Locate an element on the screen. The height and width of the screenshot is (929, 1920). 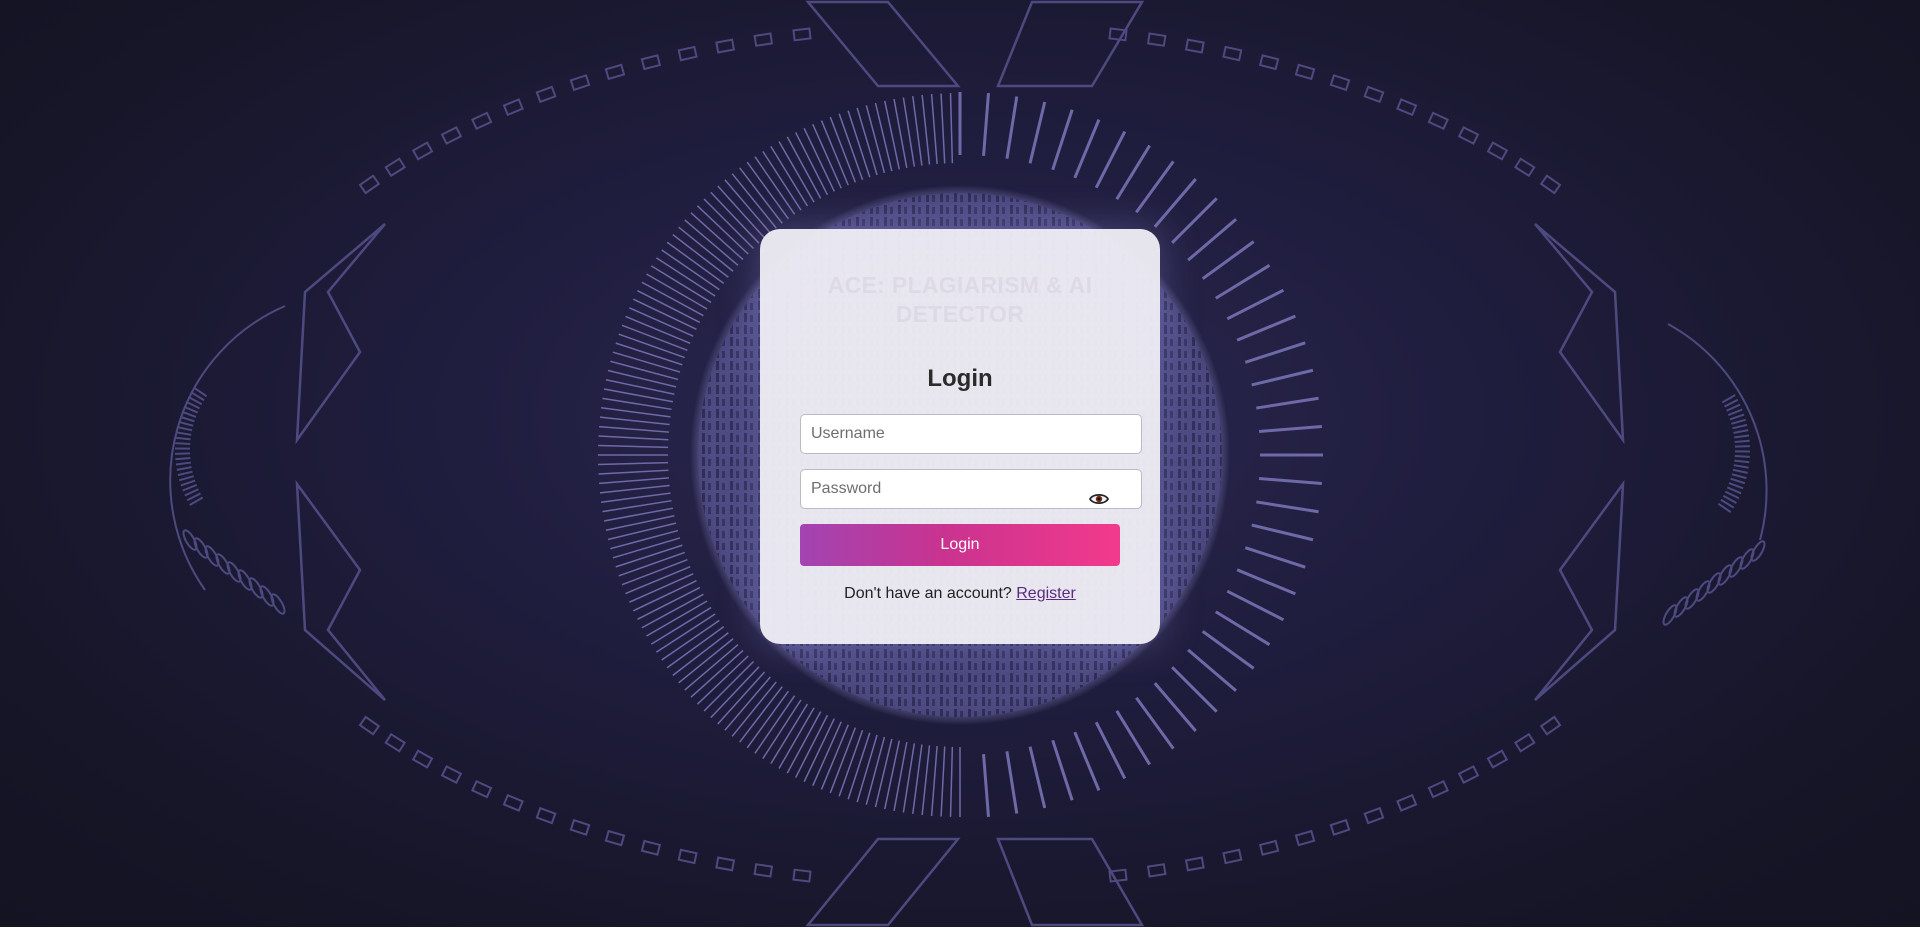
eye-icon is located at coordinates (1099, 499).